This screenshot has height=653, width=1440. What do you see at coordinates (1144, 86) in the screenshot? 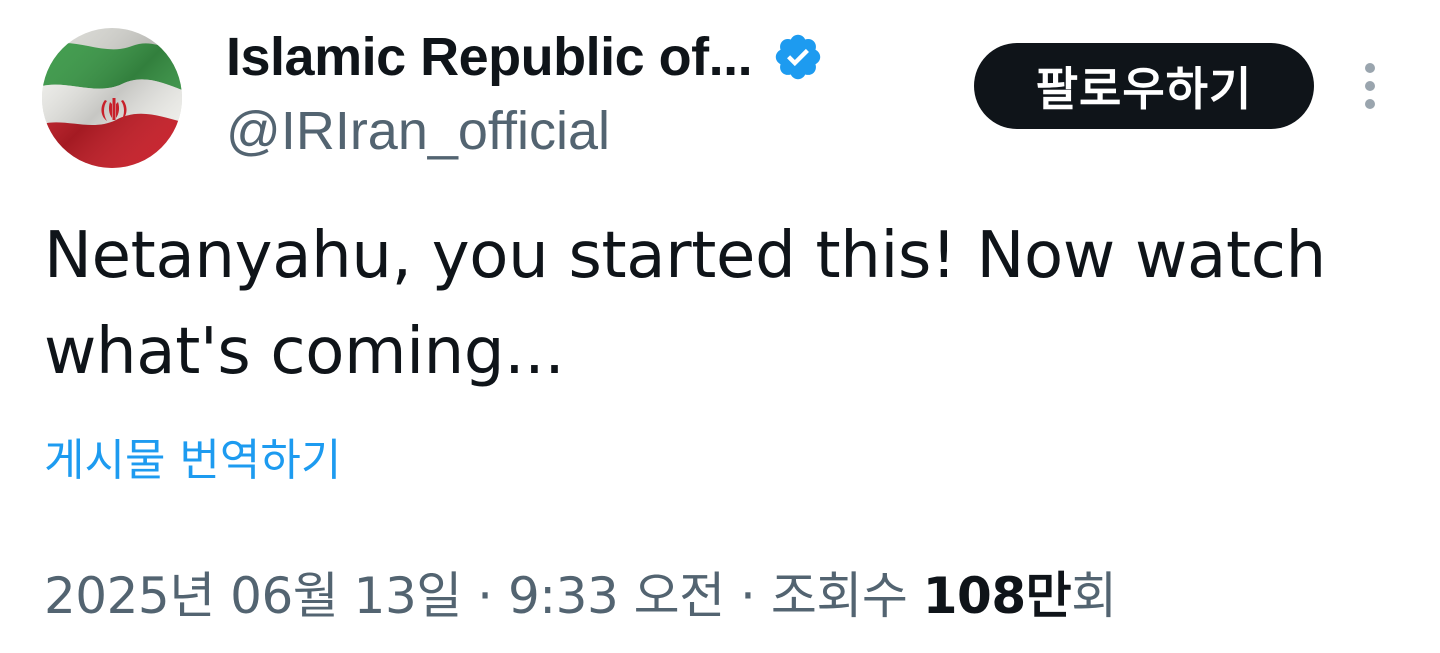
I see `follow-button: 팔로우하기` at bounding box center [1144, 86].